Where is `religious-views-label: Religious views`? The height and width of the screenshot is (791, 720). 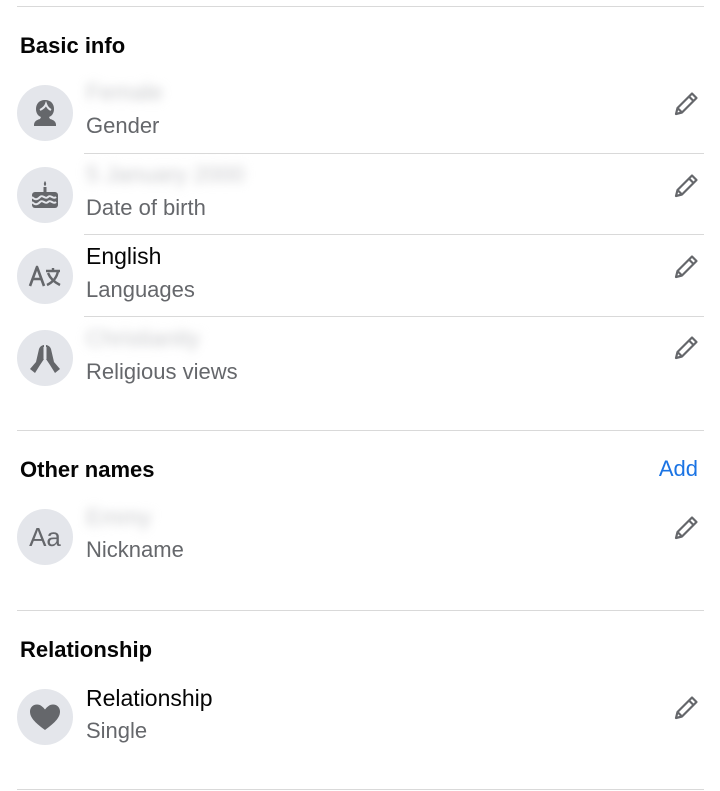 religious-views-label: Religious views is located at coordinates (162, 371).